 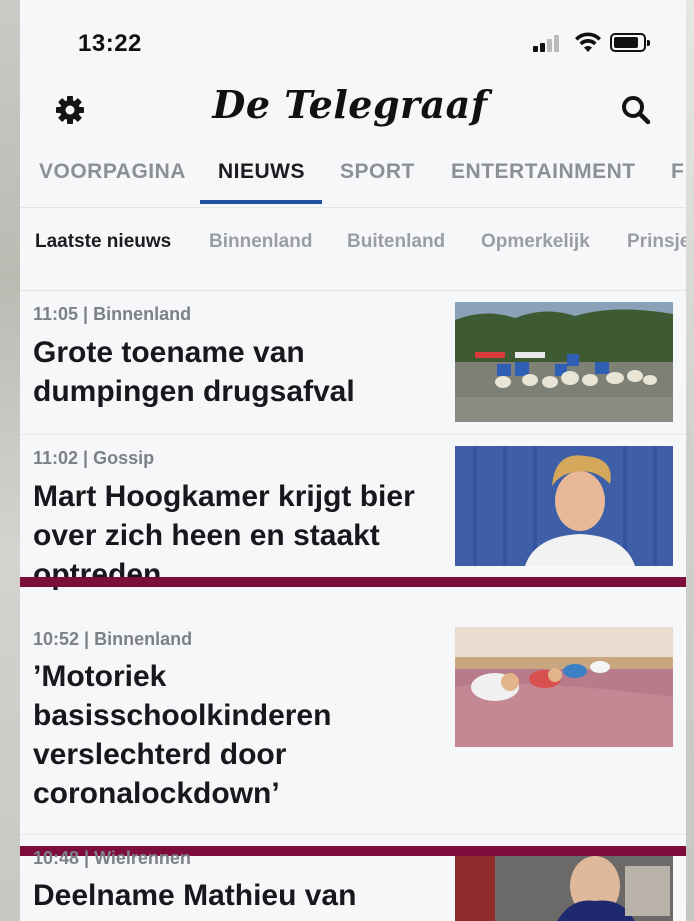 What do you see at coordinates (677, 172) in the screenshot?
I see `tab-partial: F` at bounding box center [677, 172].